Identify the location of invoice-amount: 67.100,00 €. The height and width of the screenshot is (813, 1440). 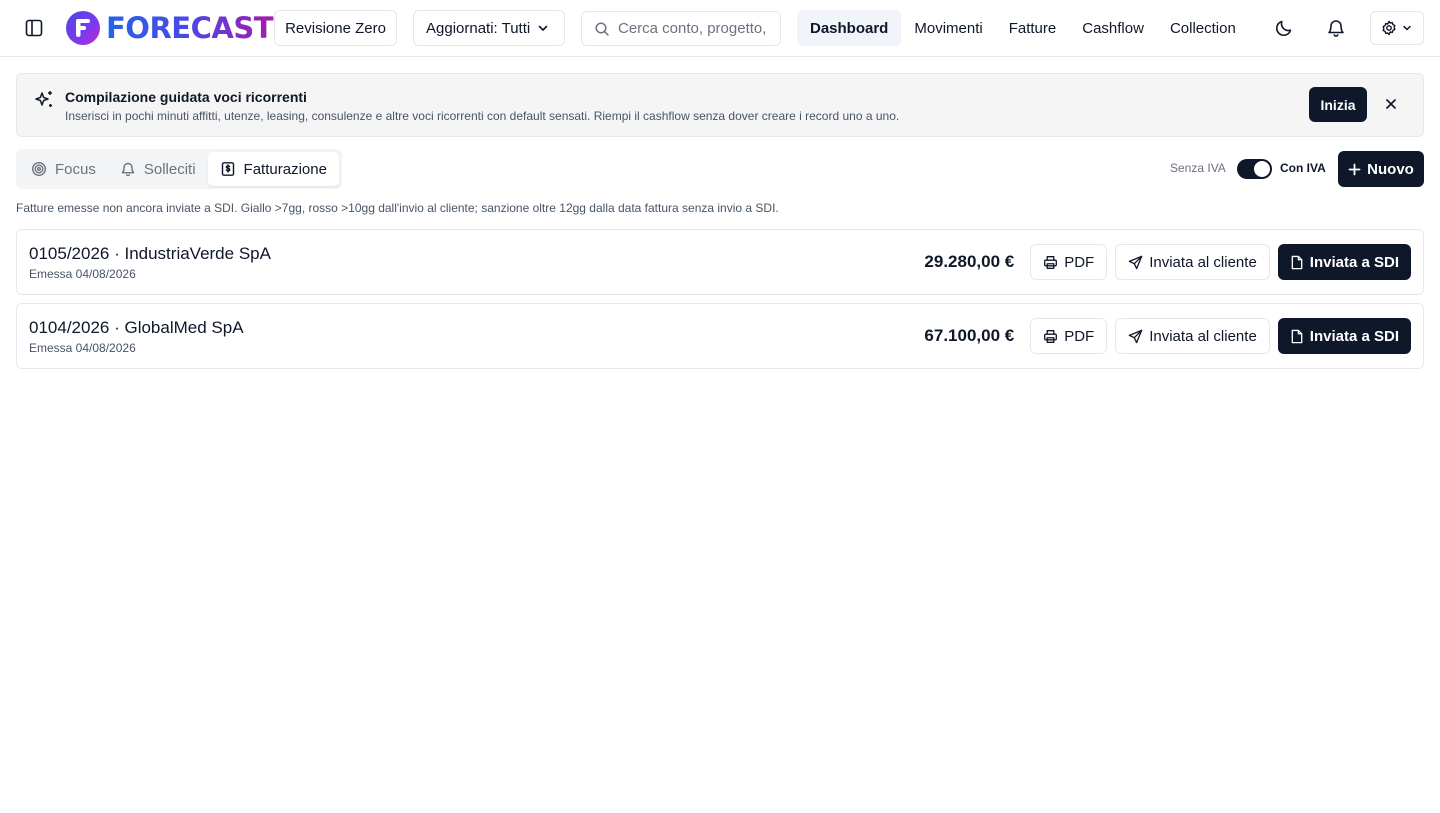
(969, 335).